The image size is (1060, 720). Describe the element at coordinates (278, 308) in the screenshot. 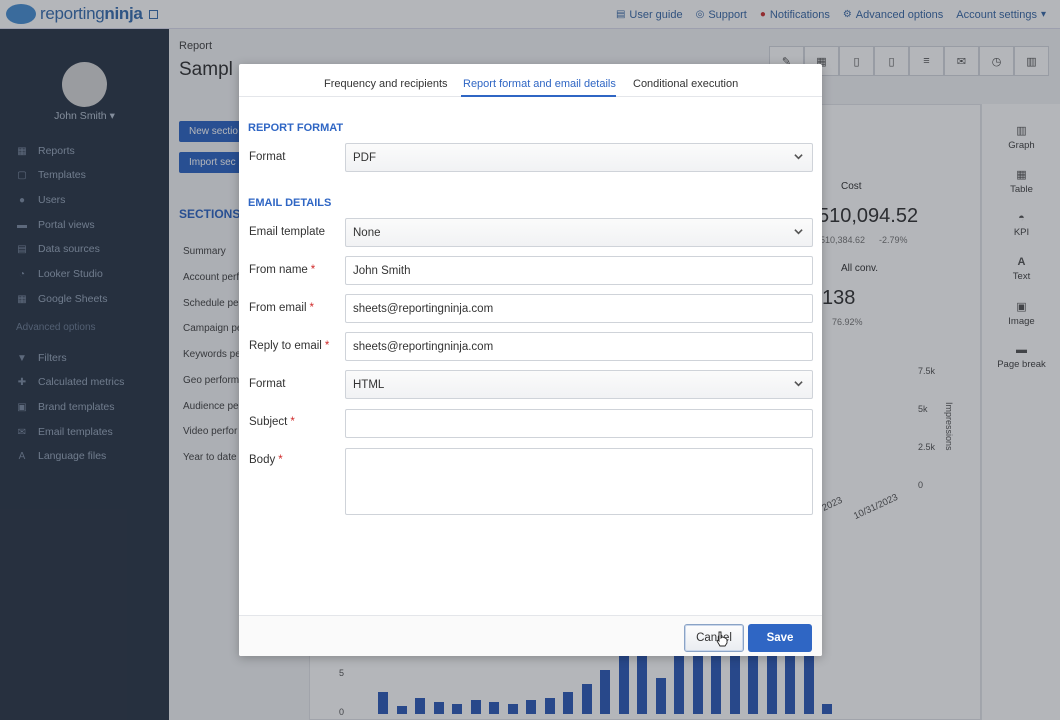

I see `label-text: From email` at that location.